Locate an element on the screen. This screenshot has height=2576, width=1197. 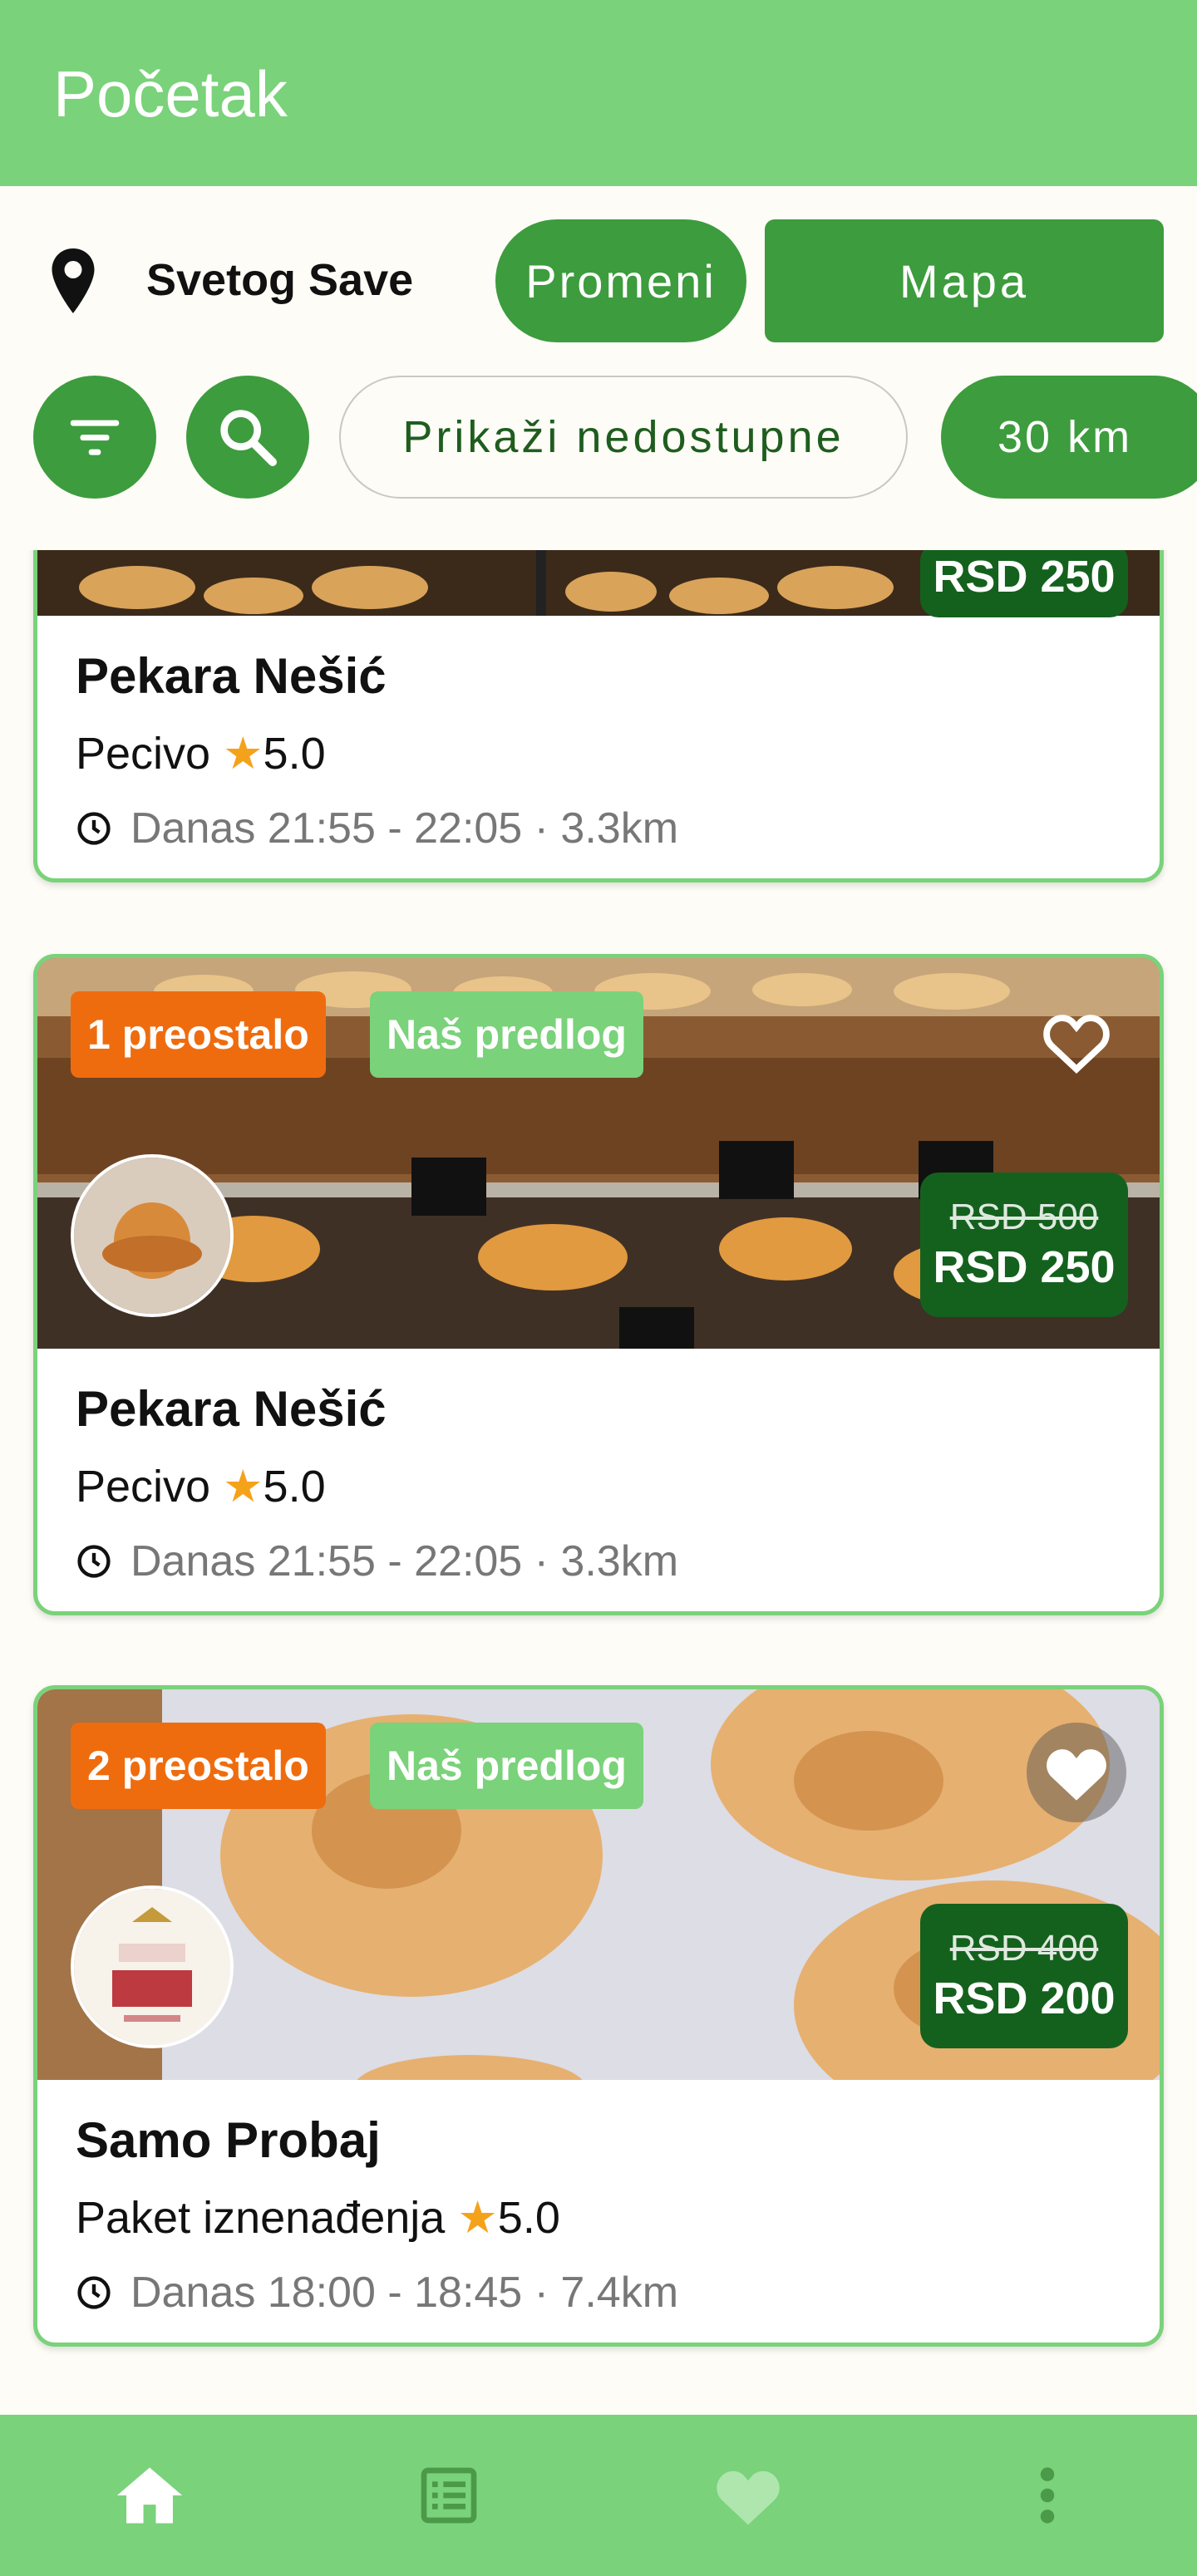
change-location-button: Promeni is located at coordinates (620, 280).